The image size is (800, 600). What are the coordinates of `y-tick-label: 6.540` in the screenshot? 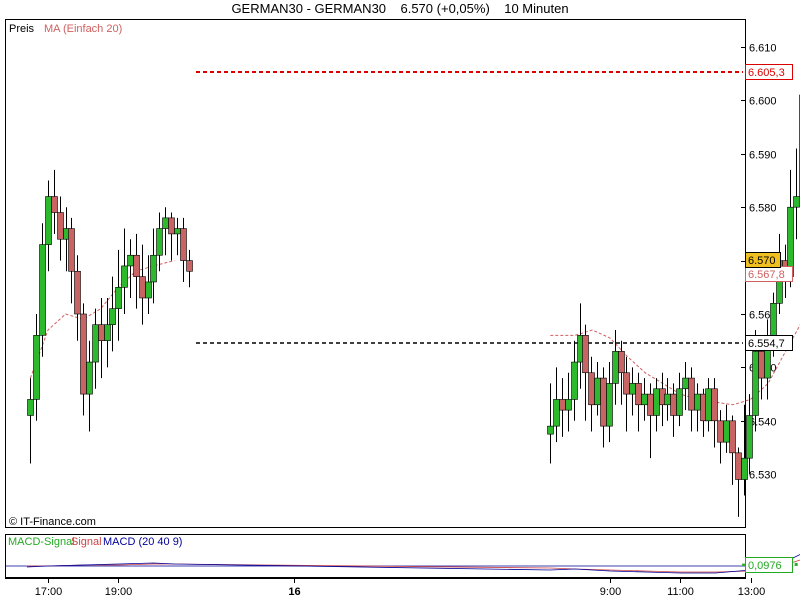 It's located at (763, 423).